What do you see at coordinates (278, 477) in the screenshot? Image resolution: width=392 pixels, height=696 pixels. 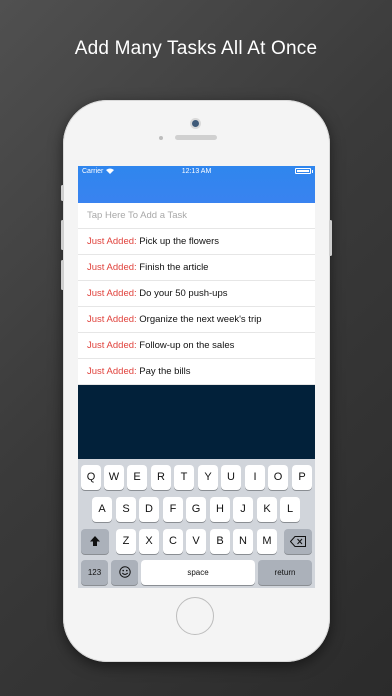 I see `key-o: O` at bounding box center [278, 477].